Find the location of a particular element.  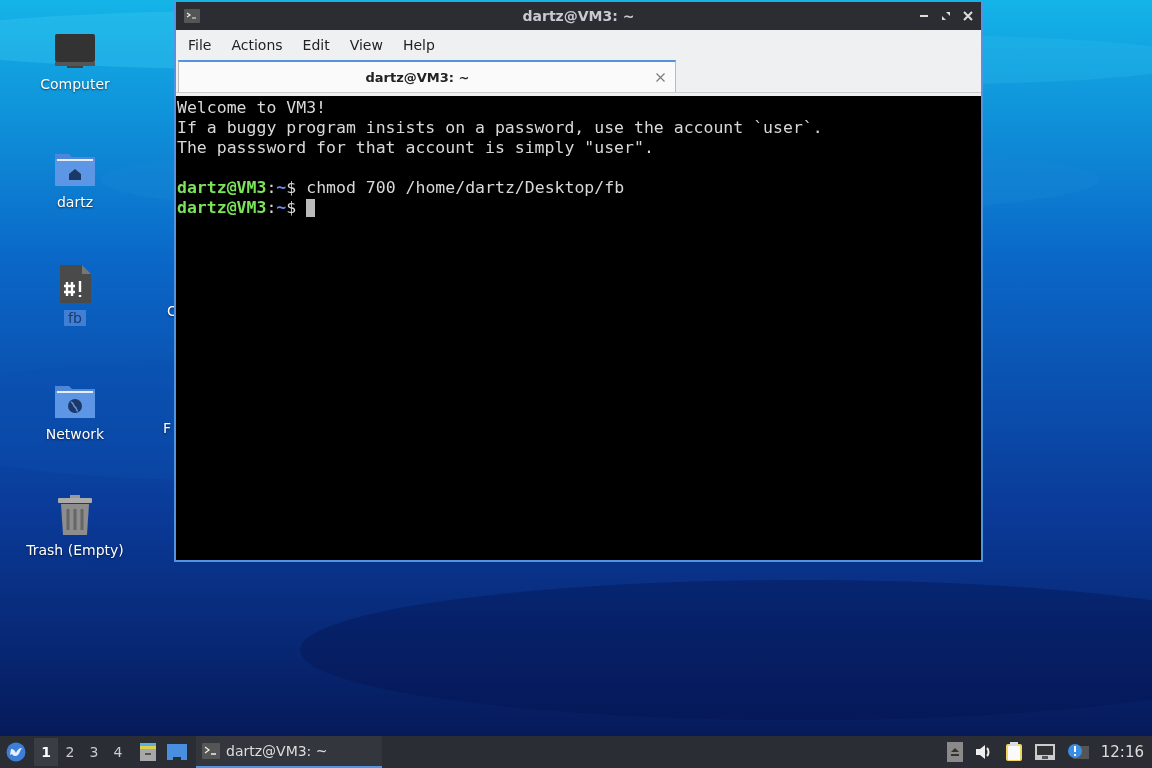

icon-label: F is located at coordinates (167, 428).